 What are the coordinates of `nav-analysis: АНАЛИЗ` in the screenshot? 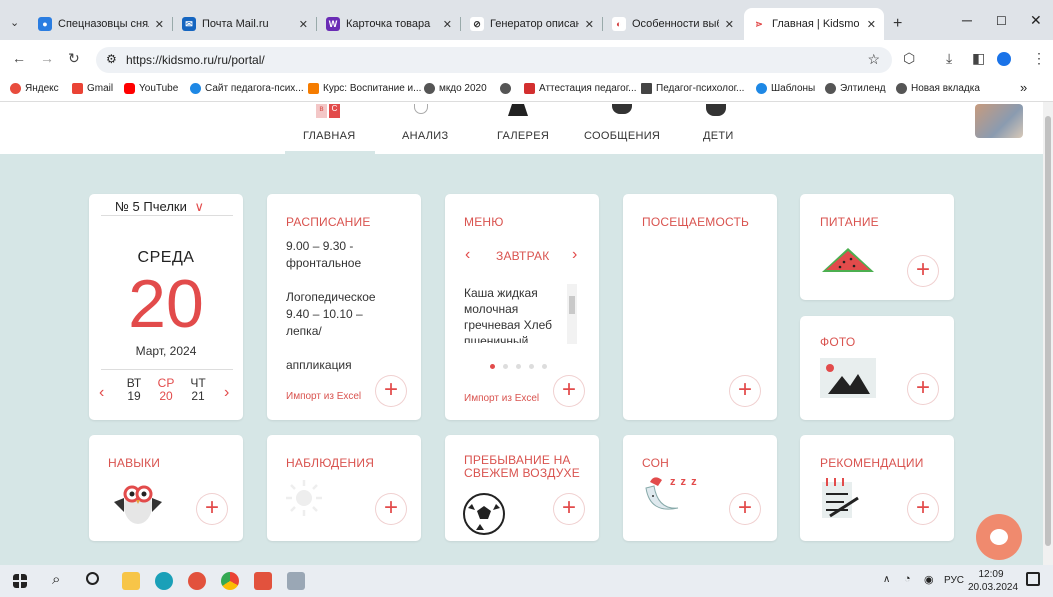 It's located at (425, 136).